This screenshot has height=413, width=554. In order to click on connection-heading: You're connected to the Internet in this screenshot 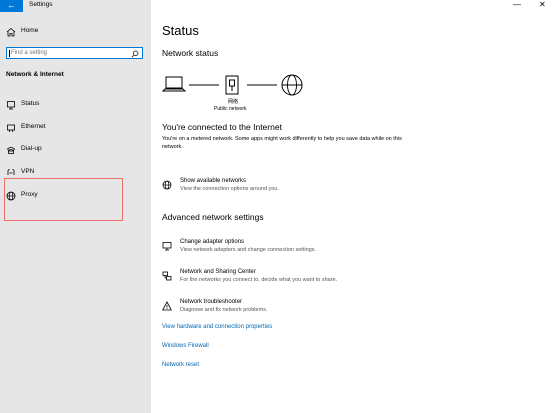, I will do `click(222, 127)`.